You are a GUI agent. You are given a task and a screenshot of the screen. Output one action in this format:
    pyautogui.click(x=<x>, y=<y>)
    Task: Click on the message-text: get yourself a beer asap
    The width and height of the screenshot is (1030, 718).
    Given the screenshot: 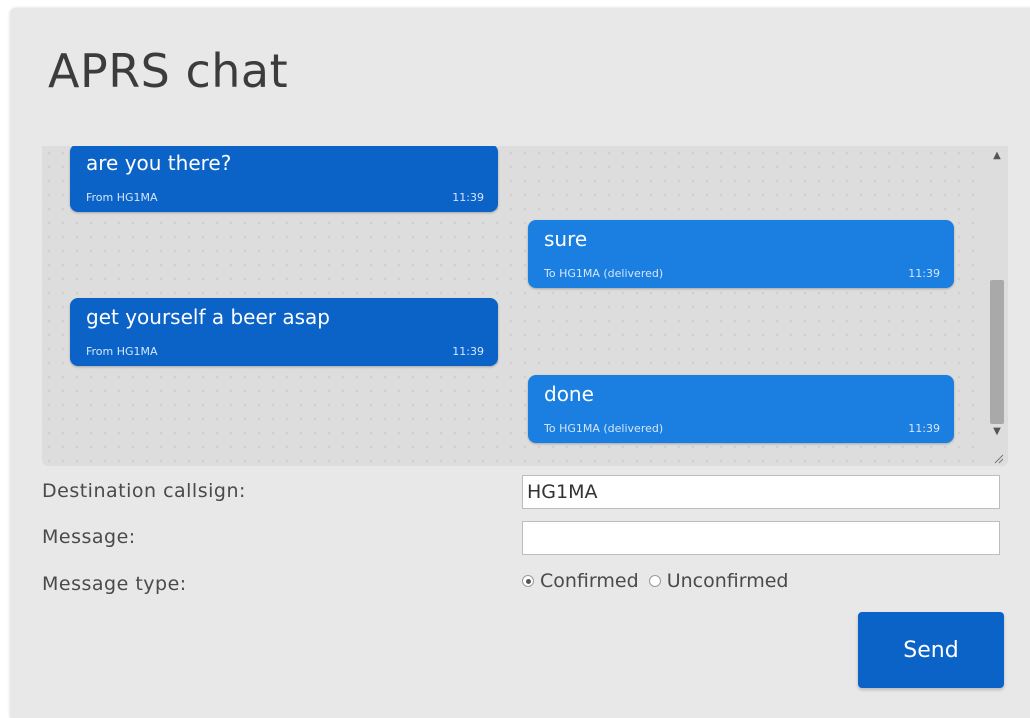 What is the action you would take?
    pyautogui.click(x=208, y=317)
    